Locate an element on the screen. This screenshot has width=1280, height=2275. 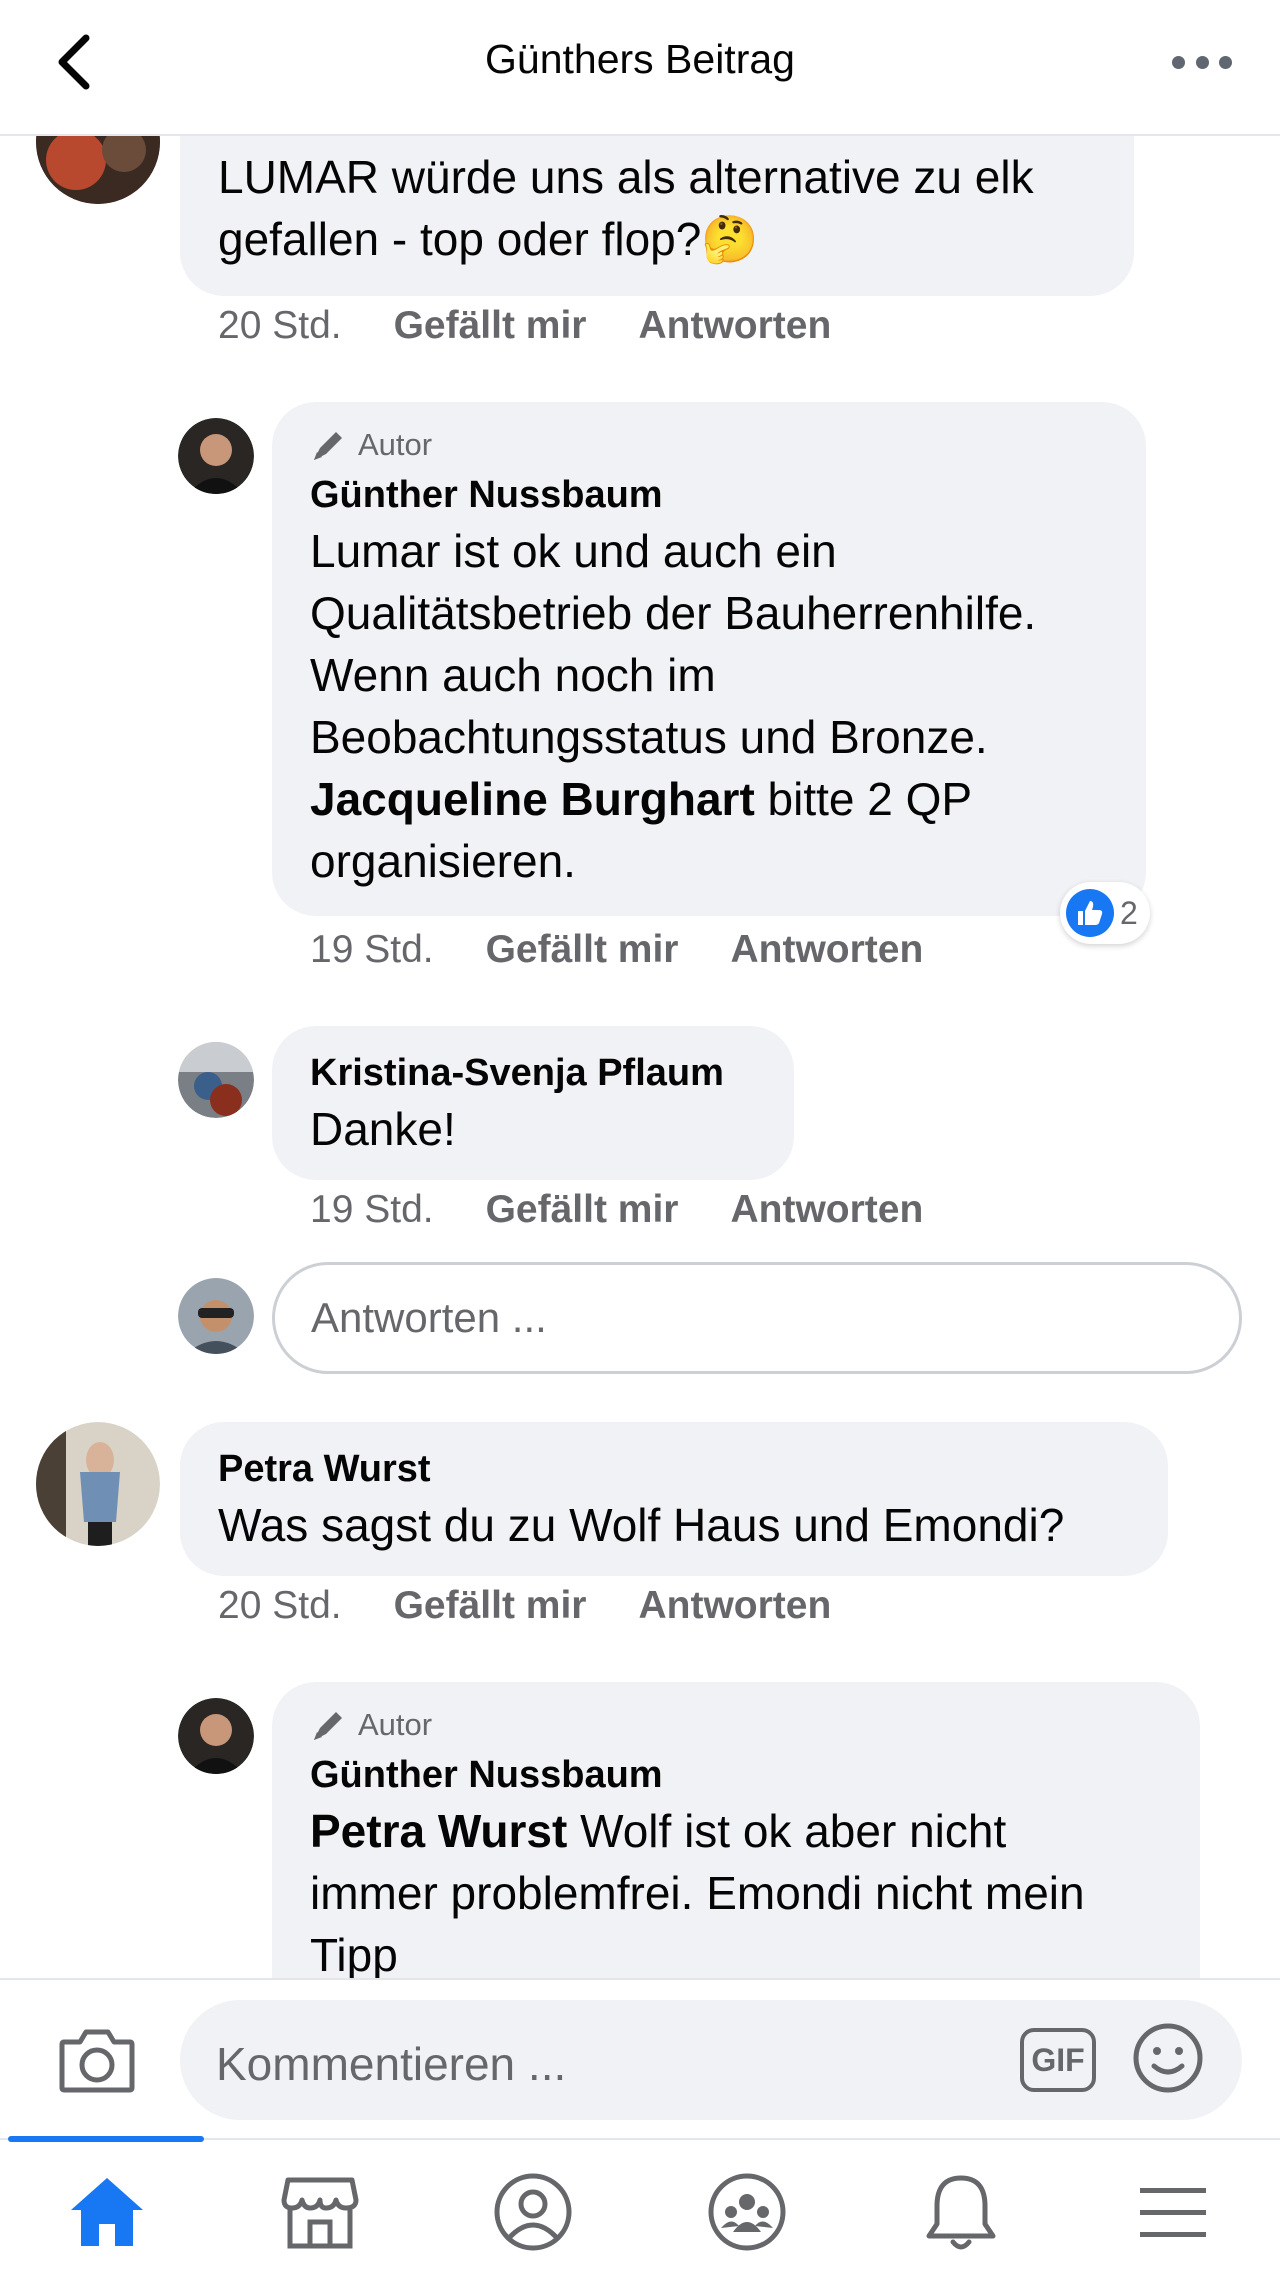
tab-menu is located at coordinates (1173, 2212).